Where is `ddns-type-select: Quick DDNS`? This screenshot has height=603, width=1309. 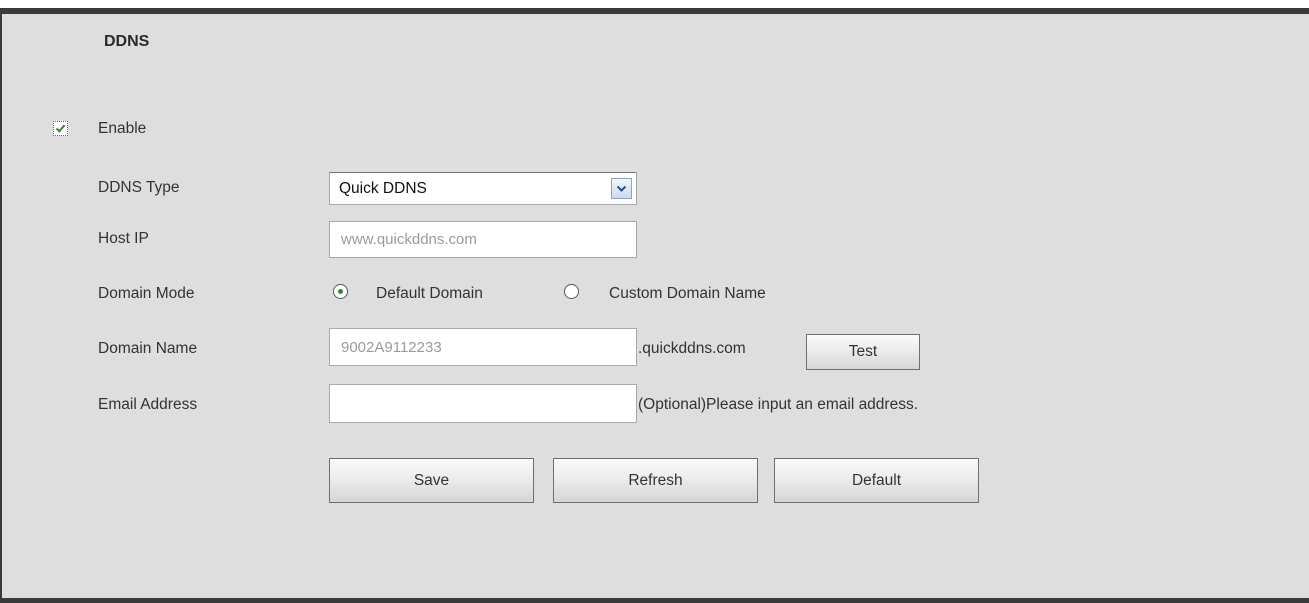
ddns-type-select: Quick DDNS is located at coordinates (483, 188).